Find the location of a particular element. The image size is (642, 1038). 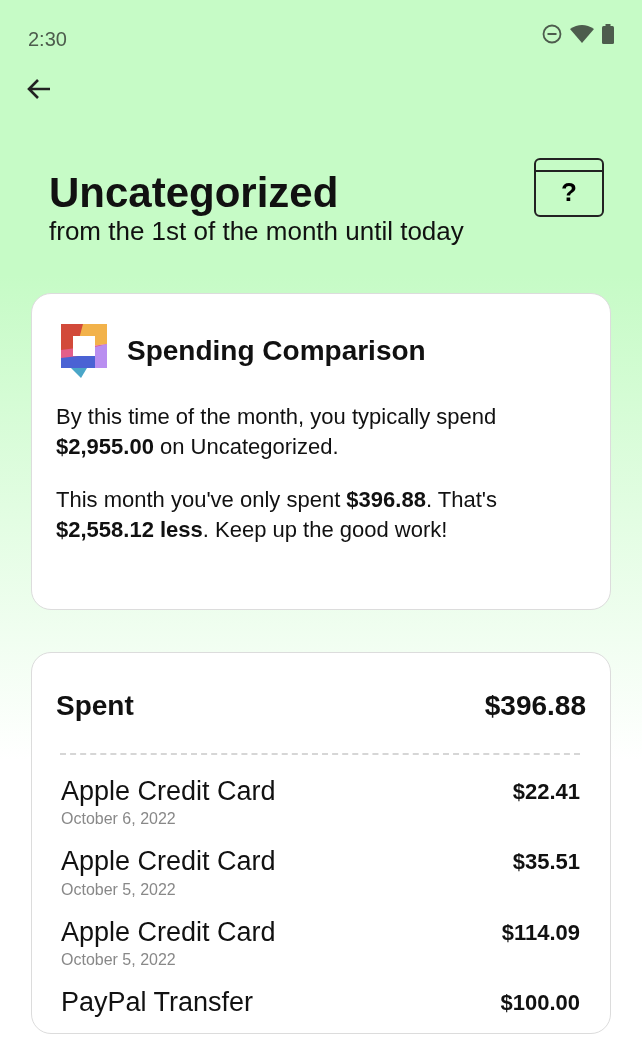

transaction-amount: $114.09 is located at coordinates (540, 932).